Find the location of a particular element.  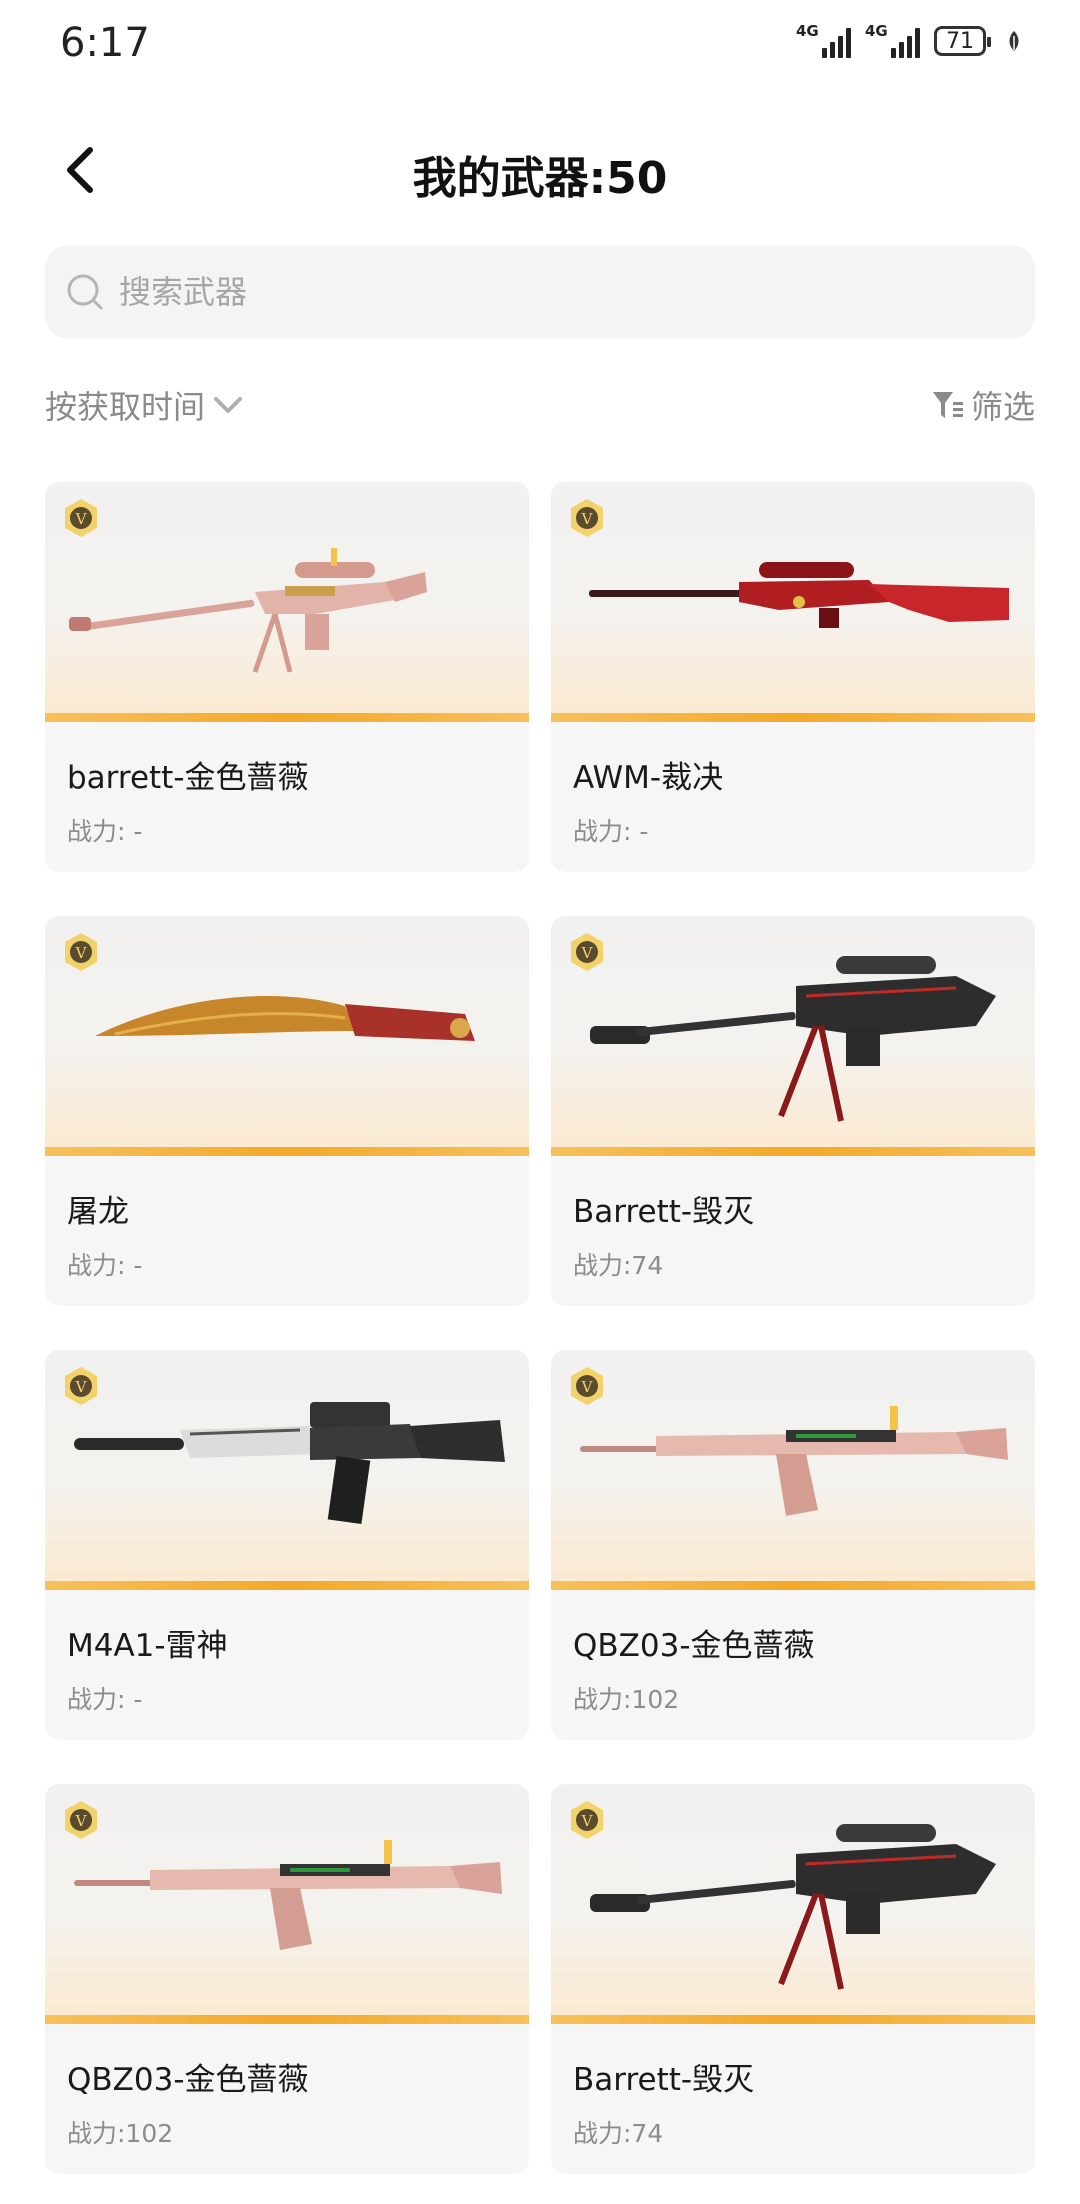

leaf-icon is located at coordinates (1014, 41).